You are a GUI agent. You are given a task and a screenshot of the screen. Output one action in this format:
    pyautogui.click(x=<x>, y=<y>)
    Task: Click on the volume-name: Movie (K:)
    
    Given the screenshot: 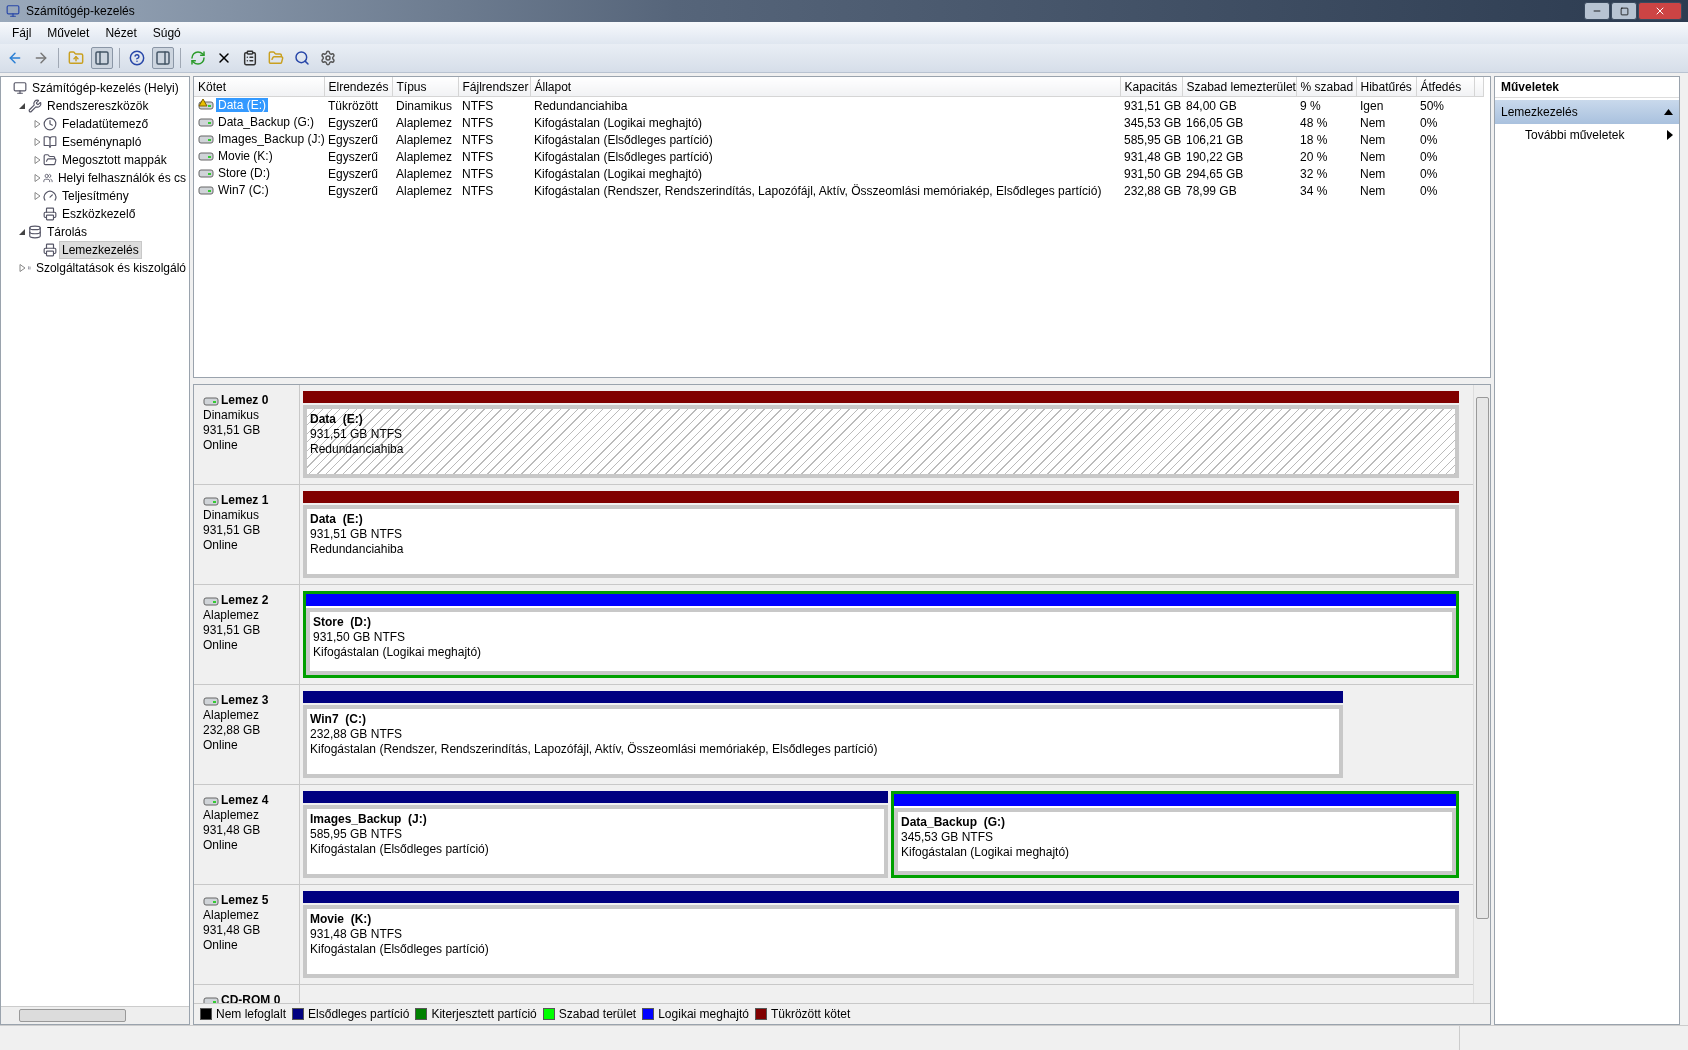 What is the action you would take?
    pyautogui.click(x=245, y=155)
    